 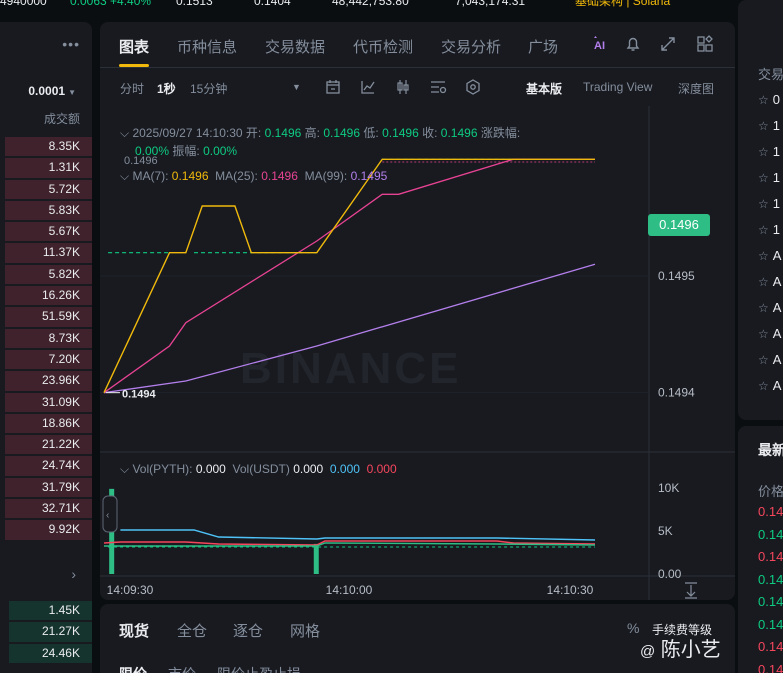 I want to click on ob-buy-row: 1.45K, so click(x=46, y=610).